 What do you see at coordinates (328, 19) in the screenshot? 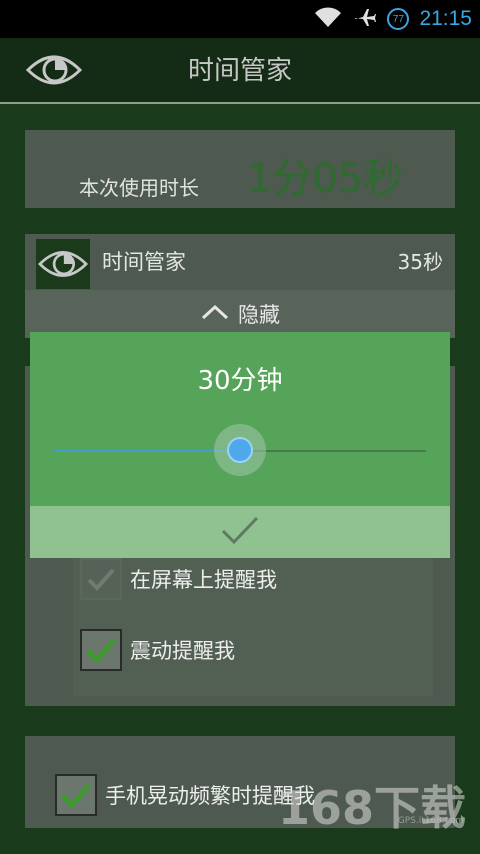
I see `wifi-icon` at bounding box center [328, 19].